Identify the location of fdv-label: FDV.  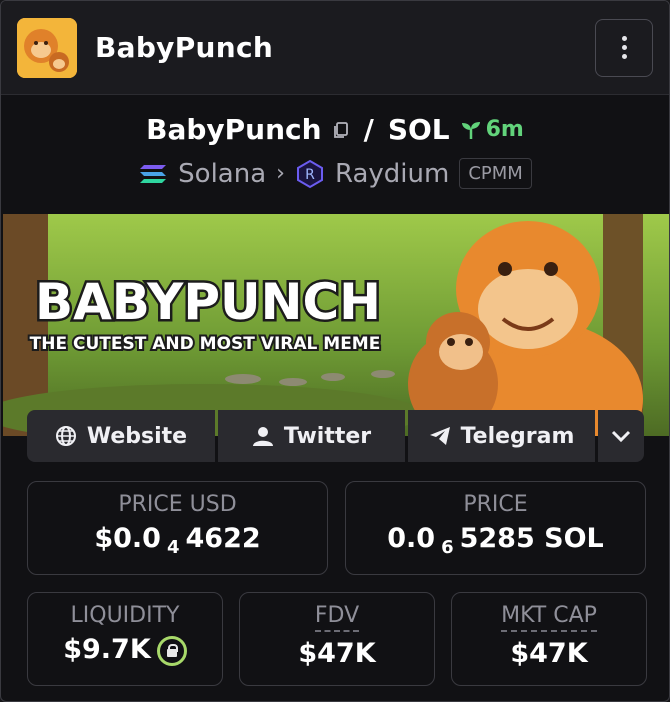
(337, 617).